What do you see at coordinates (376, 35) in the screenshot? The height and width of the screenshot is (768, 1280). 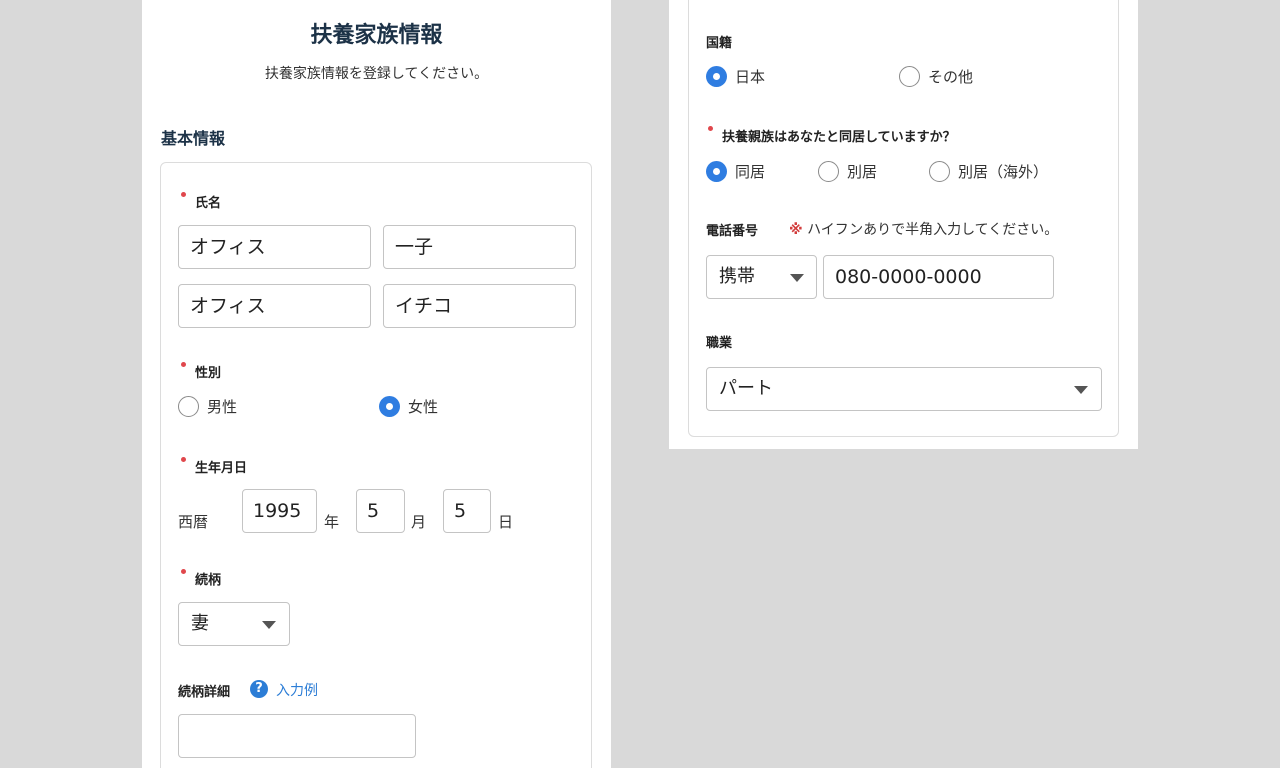 I see `page-title: 扶養家族情報` at bounding box center [376, 35].